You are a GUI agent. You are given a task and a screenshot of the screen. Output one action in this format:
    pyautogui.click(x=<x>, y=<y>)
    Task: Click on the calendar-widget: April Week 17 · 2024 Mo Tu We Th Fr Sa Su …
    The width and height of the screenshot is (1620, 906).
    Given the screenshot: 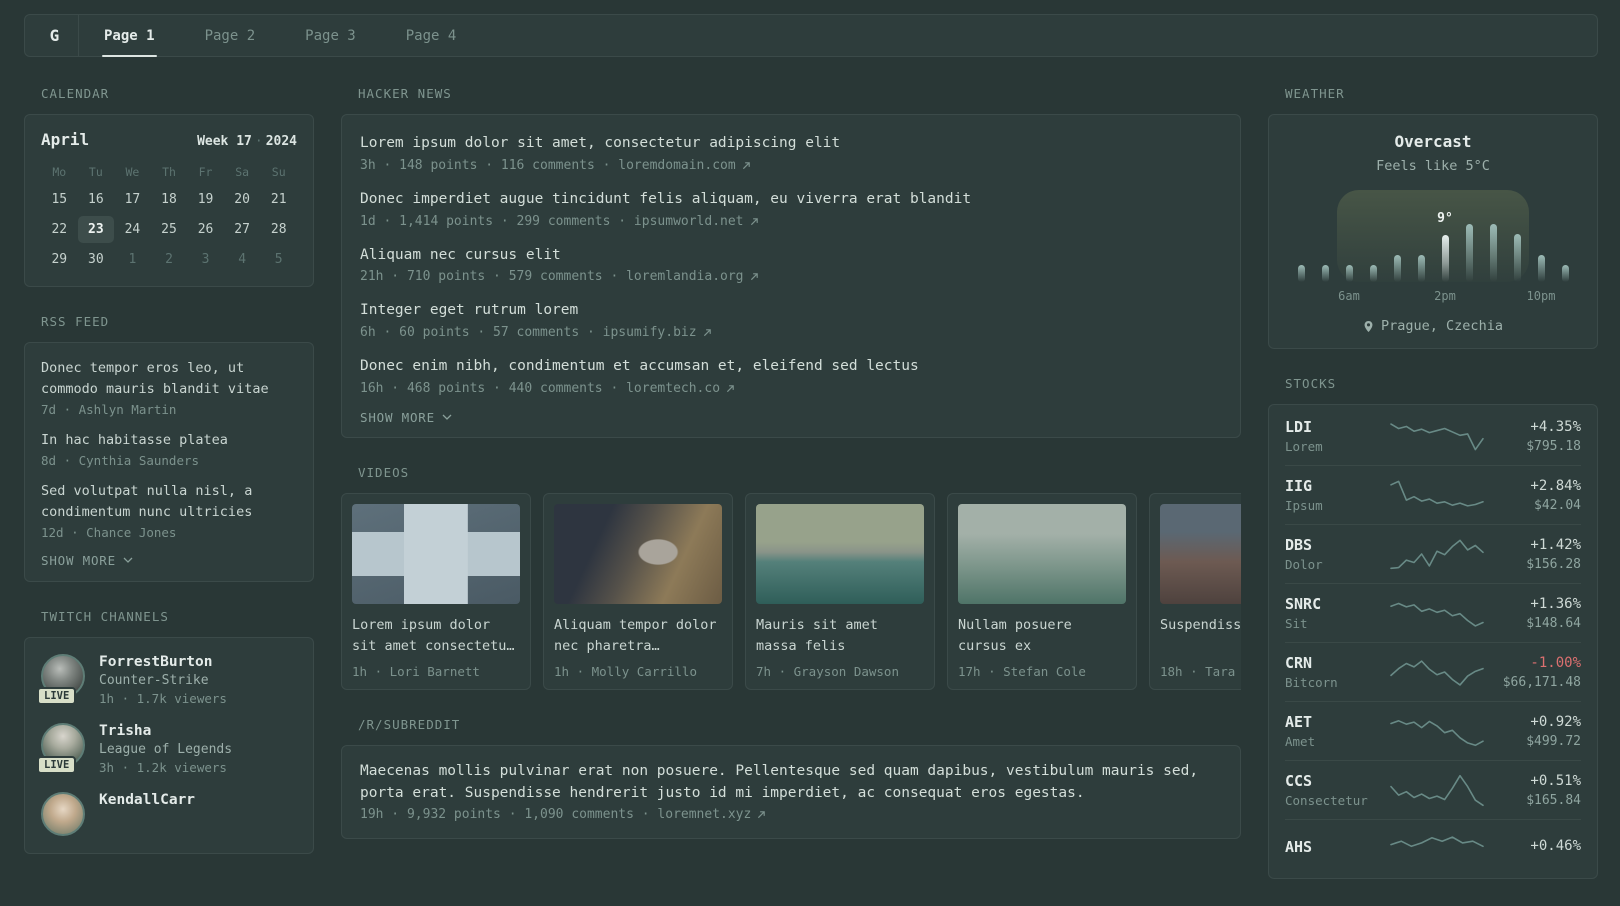 What is the action you would take?
    pyautogui.click(x=169, y=200)
    